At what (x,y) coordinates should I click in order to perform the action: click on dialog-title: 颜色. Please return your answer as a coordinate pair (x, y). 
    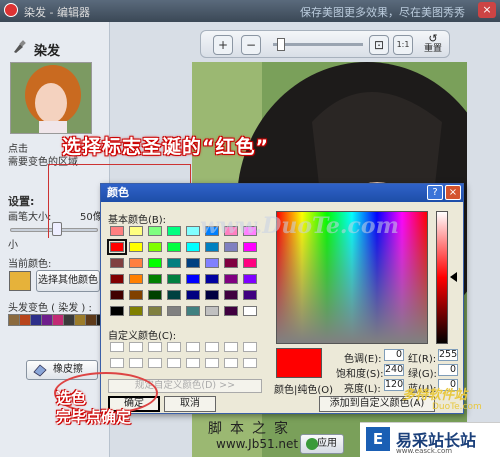
    Looking at the image, I should click on (118, 192).